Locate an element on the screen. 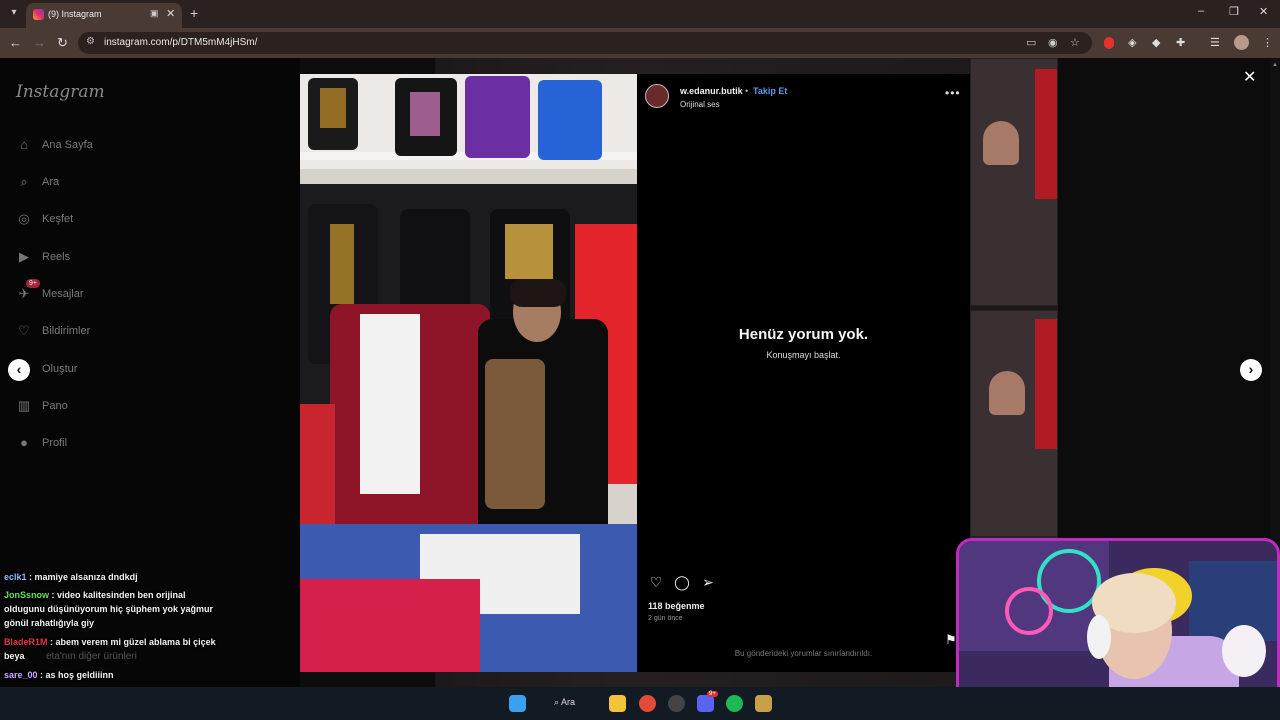  sidebar-item-keşfet: ◎ Keşfet is located at coordinates (146, 220).